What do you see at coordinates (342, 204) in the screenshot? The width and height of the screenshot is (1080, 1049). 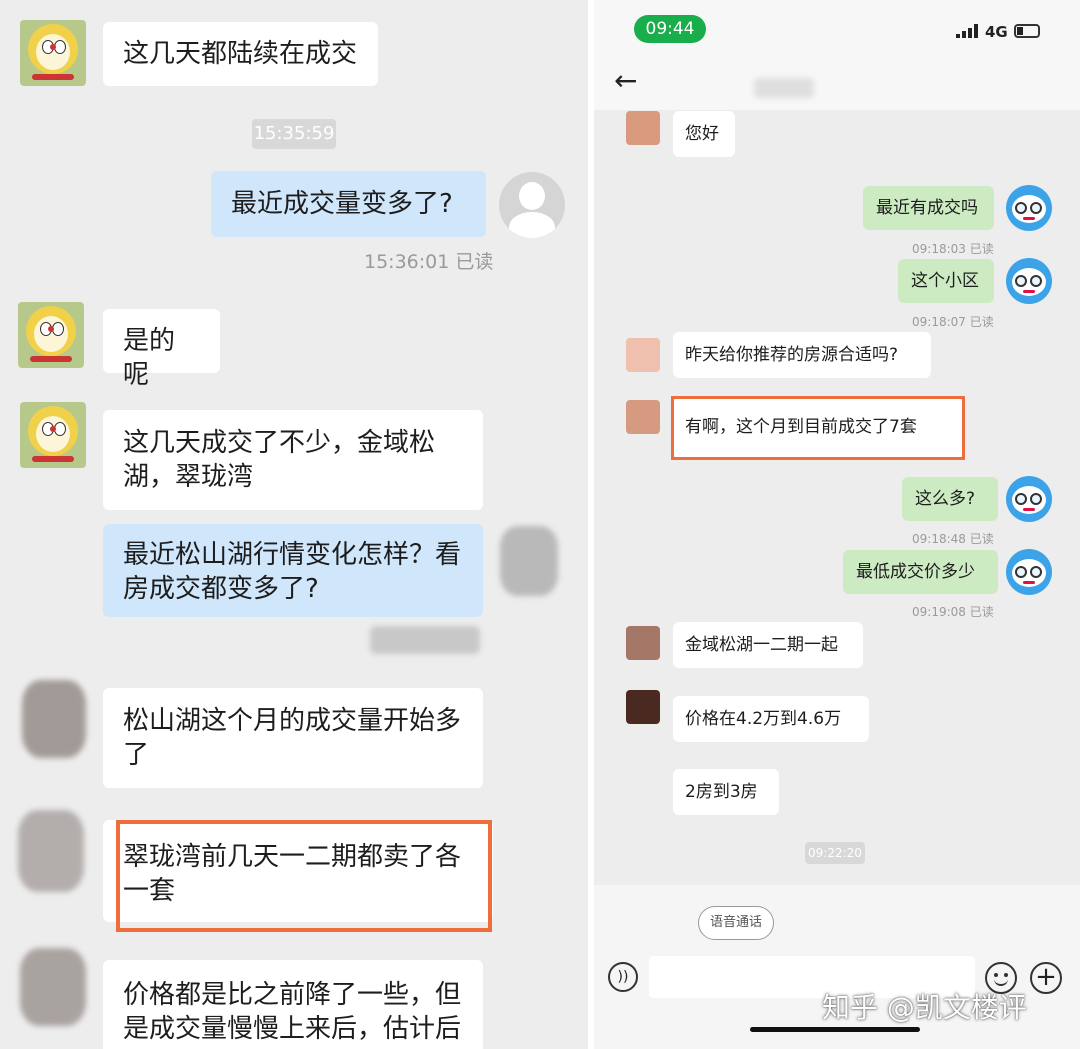 I see `message-text: 最近成交量变多了?` at bounding box center [342, 204].